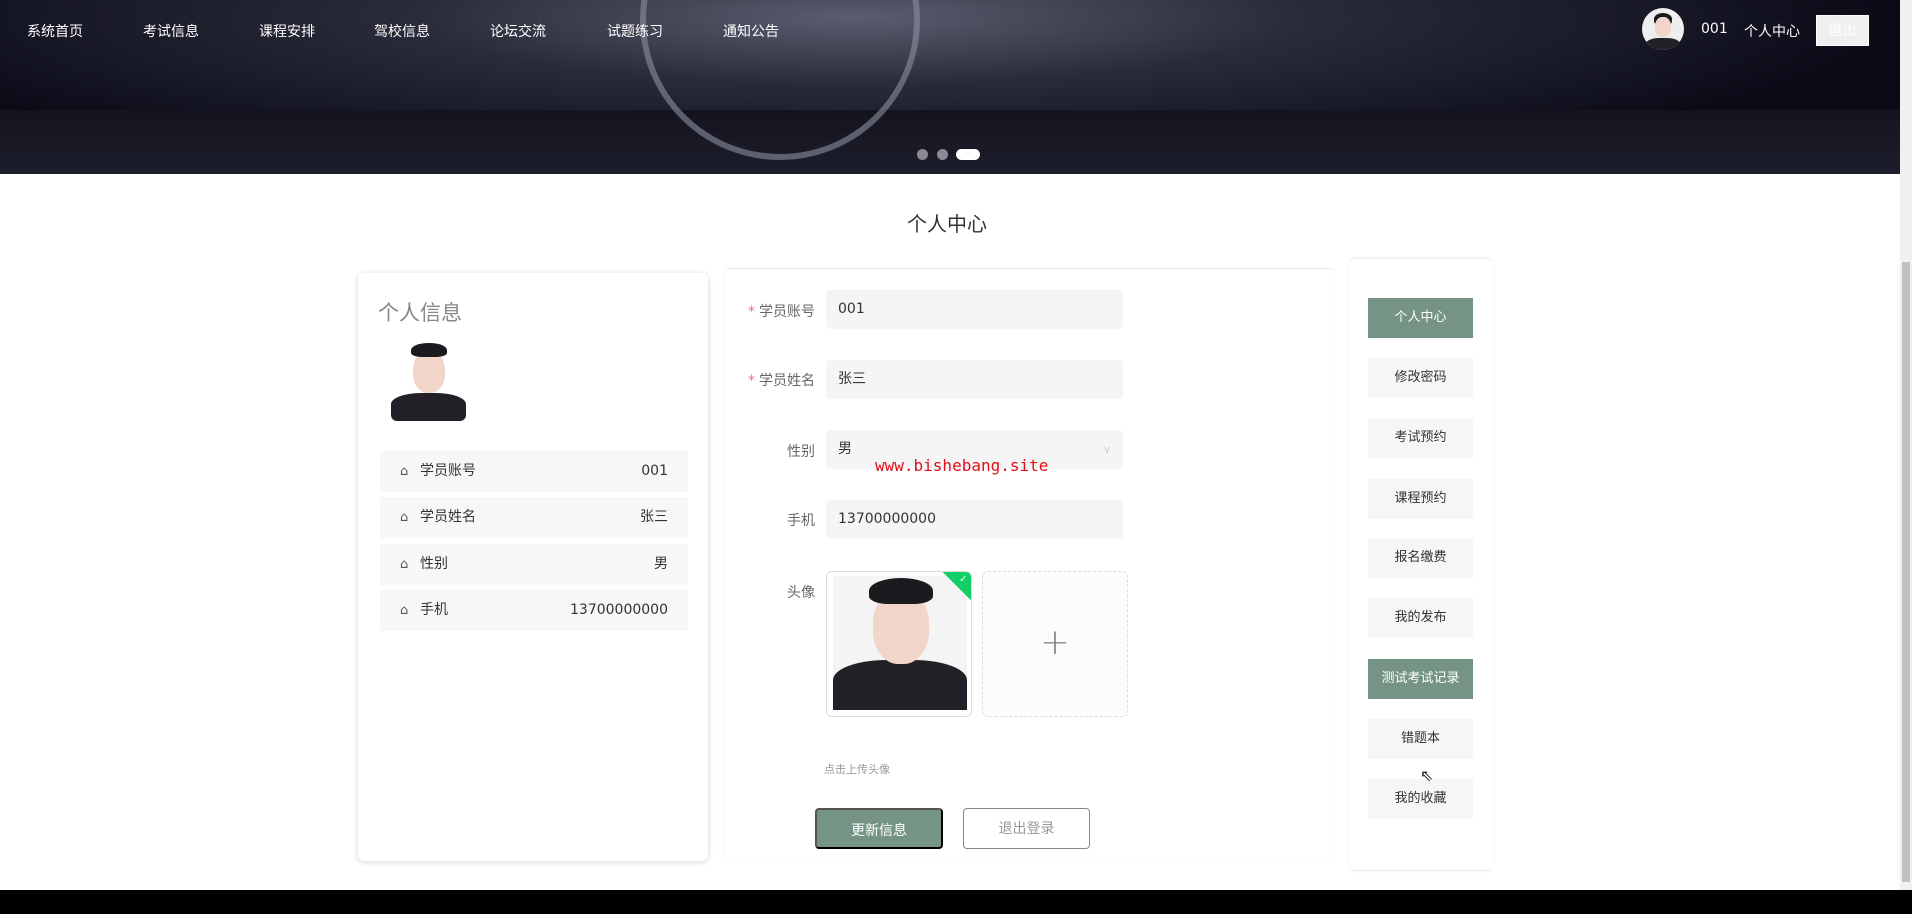 This screenshot has width=1912, height=914. What do you see at coordinates (434, 564) in the screenshot?
I see `info-label: 性别` at bounding box center [434, 564].